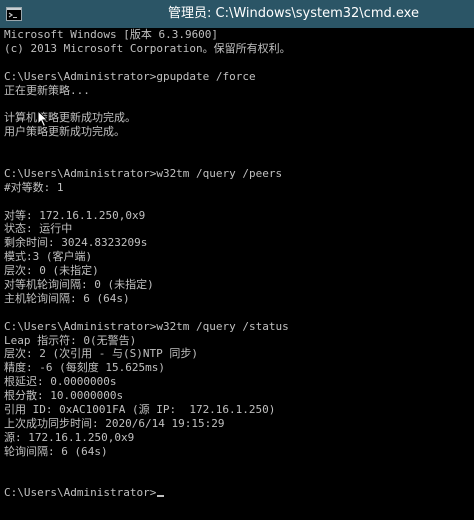  What do you see at coordinates (34, 187) in the screenshot?
I see `console-line-text: #对等数: 1` at bounding box center [34, 187].